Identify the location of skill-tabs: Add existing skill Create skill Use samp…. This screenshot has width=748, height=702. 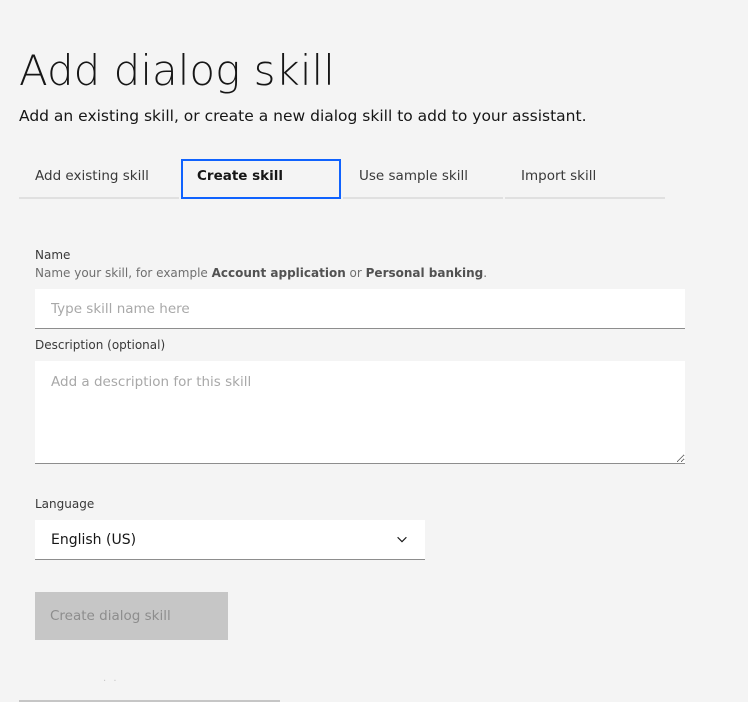
(342, 179).